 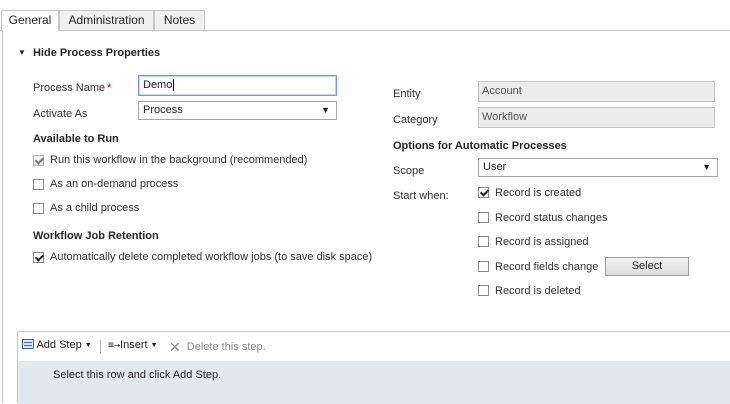 What do you see at coordinates (374, 346) in the screenshot?
I see `steps-toolbar: Add Step ▼ ≡→Insert ▼ ✕ Delete this step.` at bounding box center [374, 346].